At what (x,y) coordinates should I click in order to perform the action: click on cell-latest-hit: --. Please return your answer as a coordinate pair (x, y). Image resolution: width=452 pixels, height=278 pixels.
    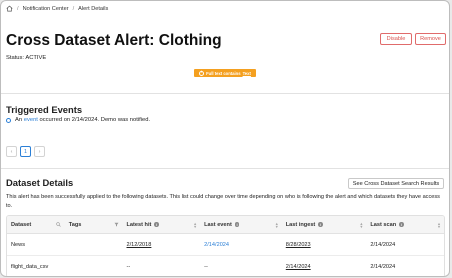
    Looking at the image, I should click on (128, 266).